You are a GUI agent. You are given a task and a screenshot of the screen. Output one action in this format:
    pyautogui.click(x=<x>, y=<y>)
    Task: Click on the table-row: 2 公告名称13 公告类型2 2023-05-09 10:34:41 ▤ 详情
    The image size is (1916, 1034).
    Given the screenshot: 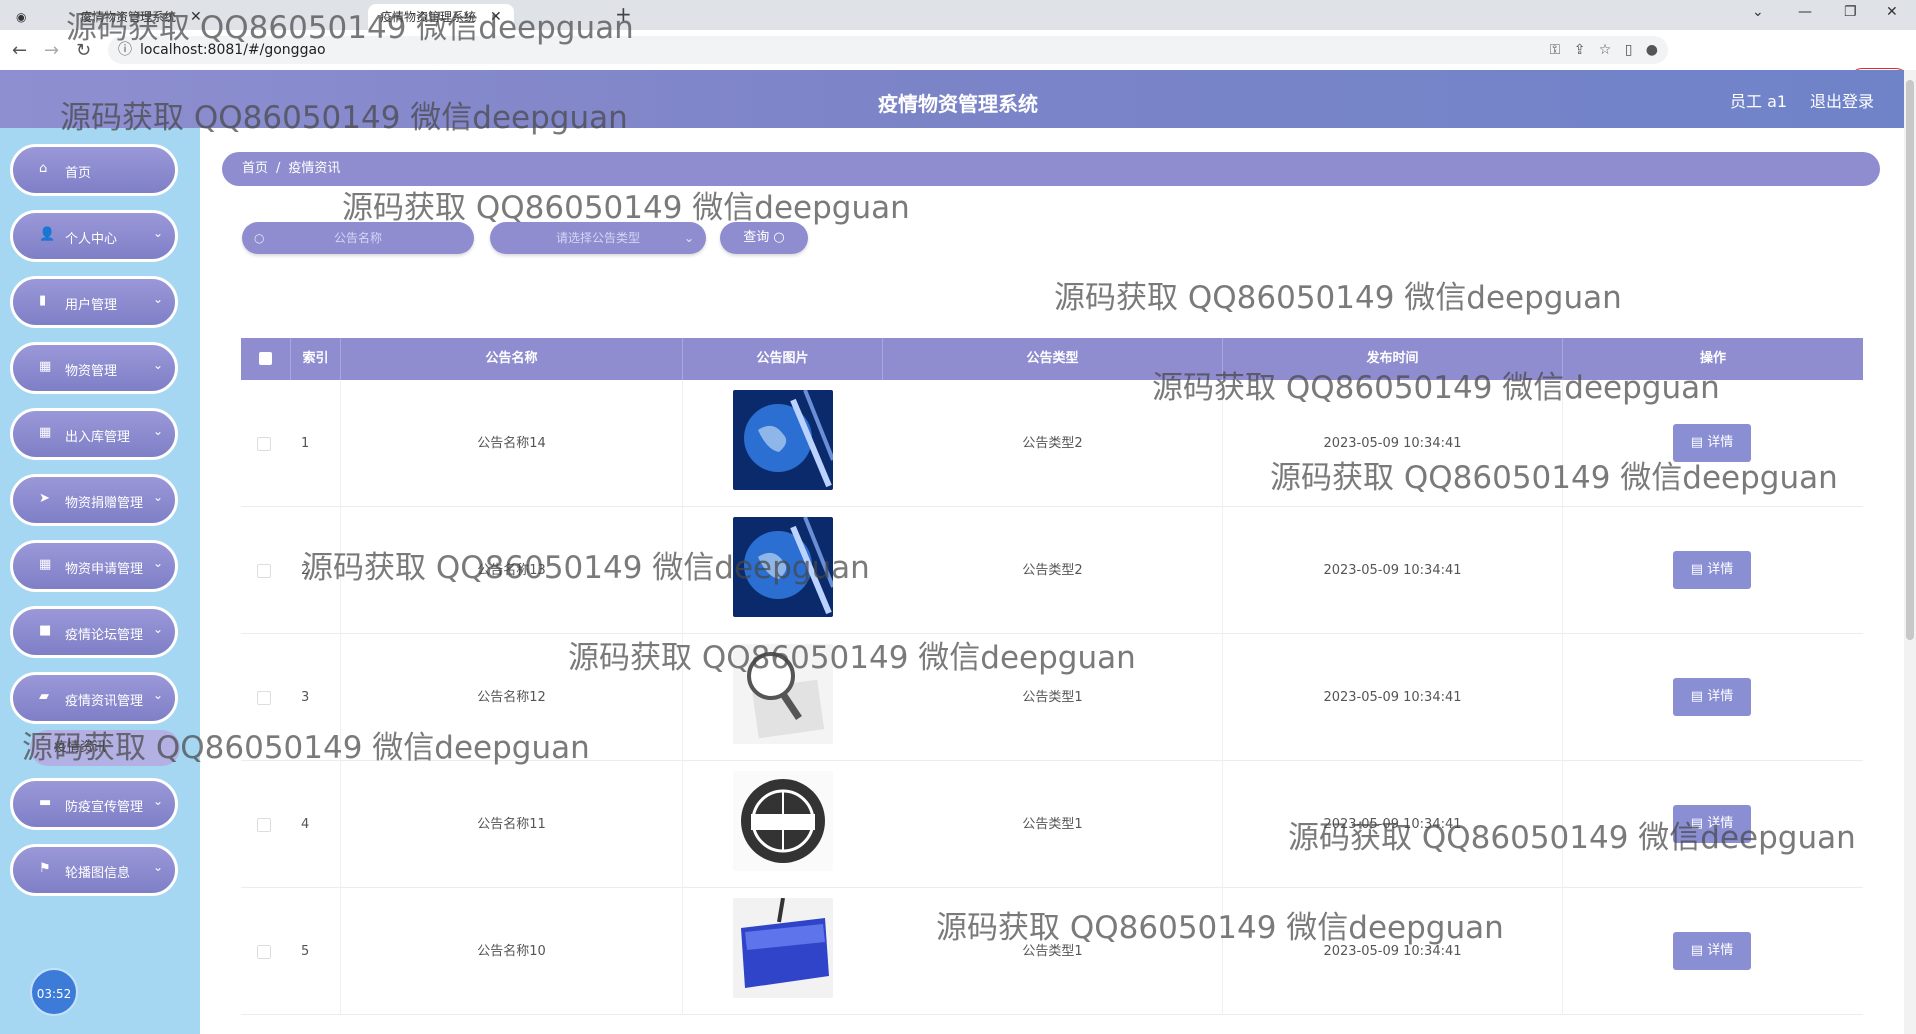 What is the action you would take?
    pyautogui.click(x=1052, y=570)
    